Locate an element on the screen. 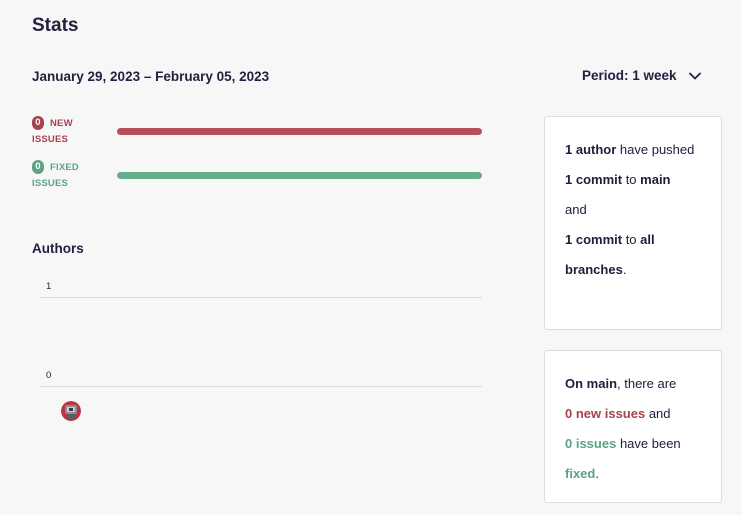 This screenshot has height=515, width=742. chevron-down-icon is located at coordinates (694, 76).